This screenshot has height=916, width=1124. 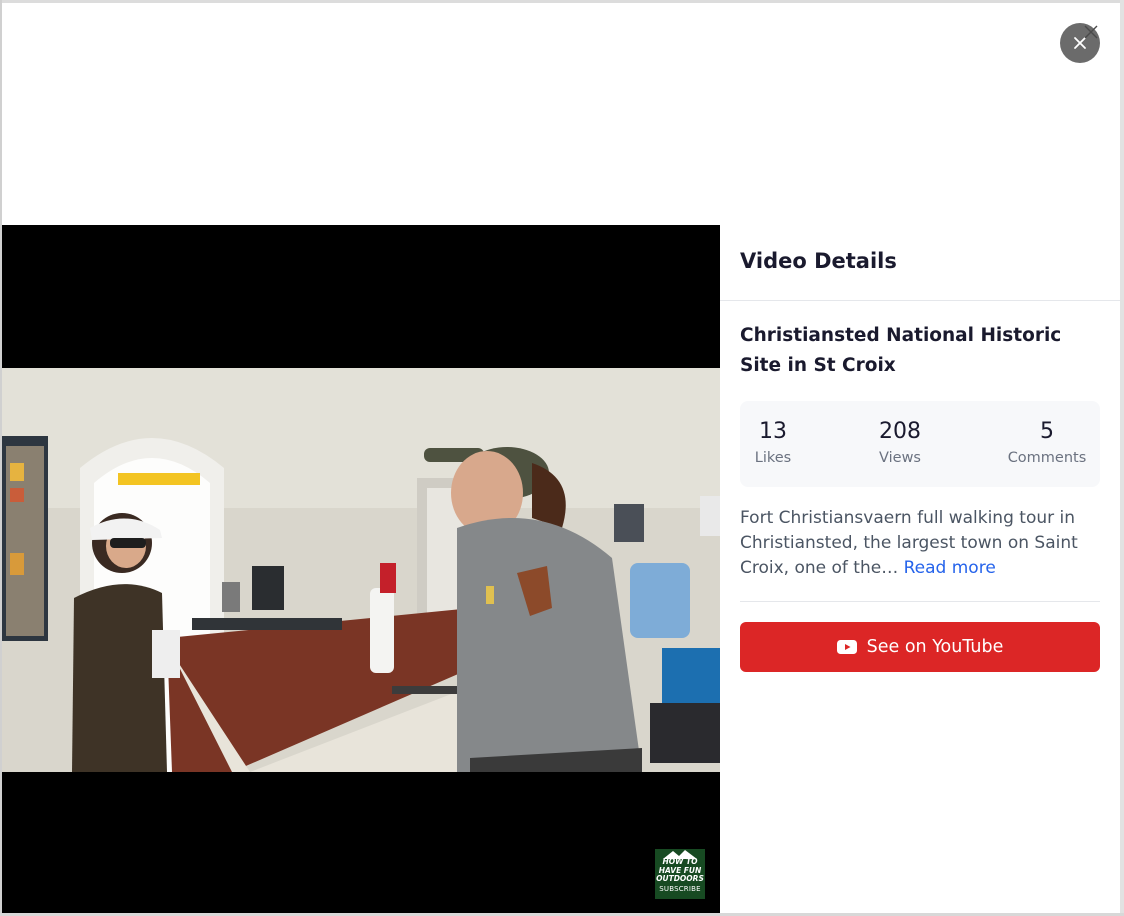 I want to click on stat-views-label: Views, so click(x=900, y=458).